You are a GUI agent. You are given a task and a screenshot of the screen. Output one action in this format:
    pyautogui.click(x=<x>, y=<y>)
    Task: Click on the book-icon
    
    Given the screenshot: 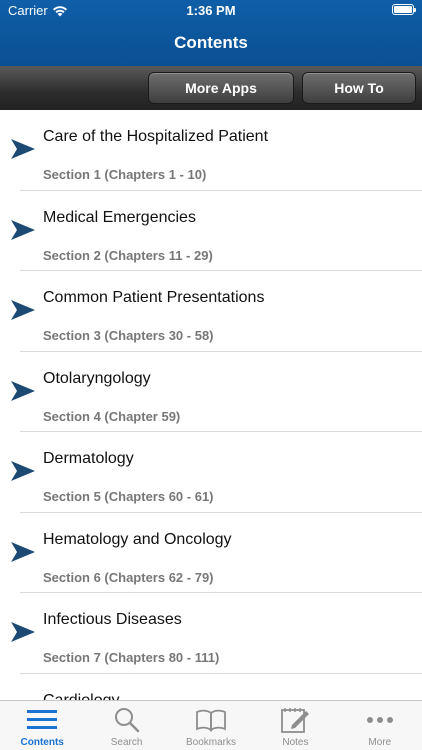 What is the action you would take?
    pyautogui.click(x=211, y=720)
    